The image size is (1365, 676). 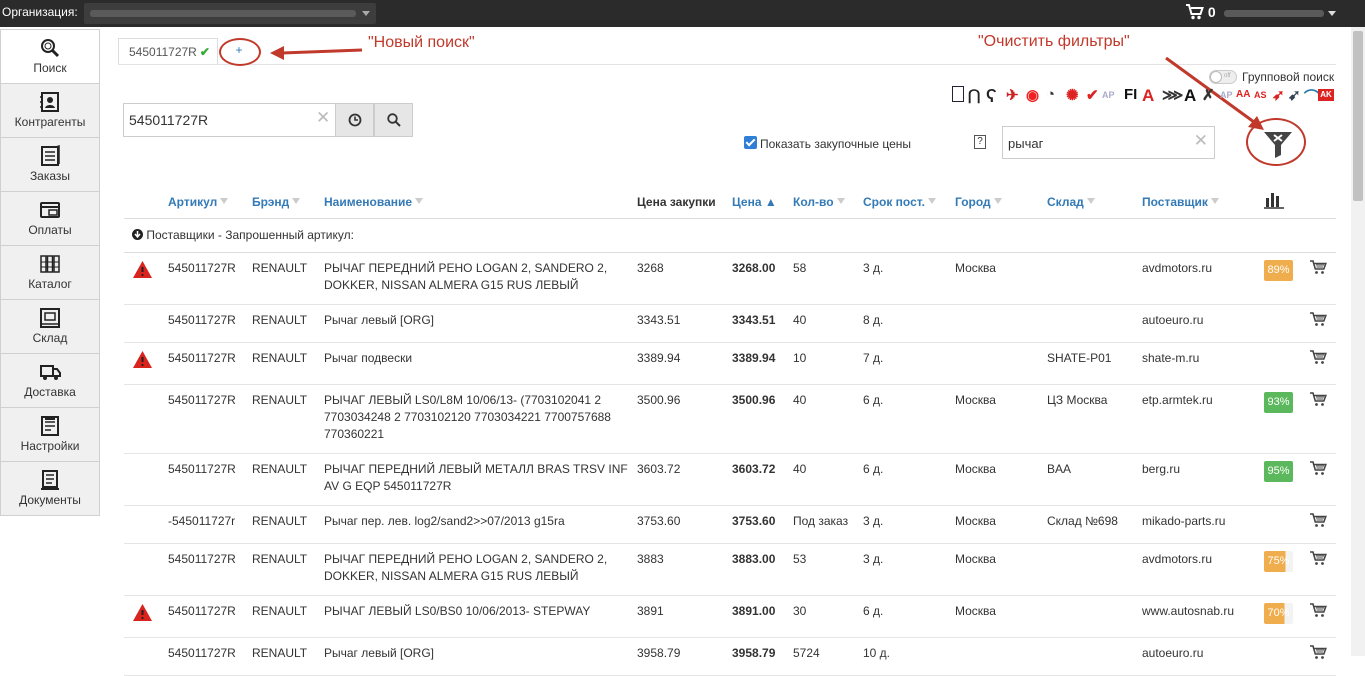 What do you see at coordinates (480, 323) in the screenshot?
I see `name-cell: Рычаг левый [ORG]` at bounding box center [480, 323].